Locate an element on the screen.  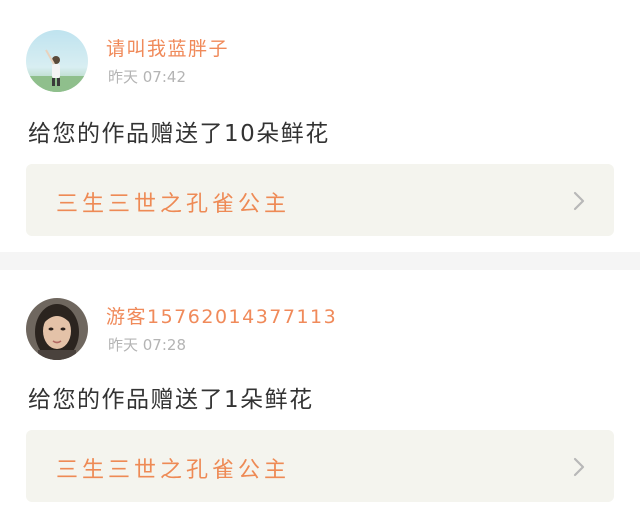
gift-message: 给您的作品赠送了1朵鲜花 is located at coordinates (171, 400).